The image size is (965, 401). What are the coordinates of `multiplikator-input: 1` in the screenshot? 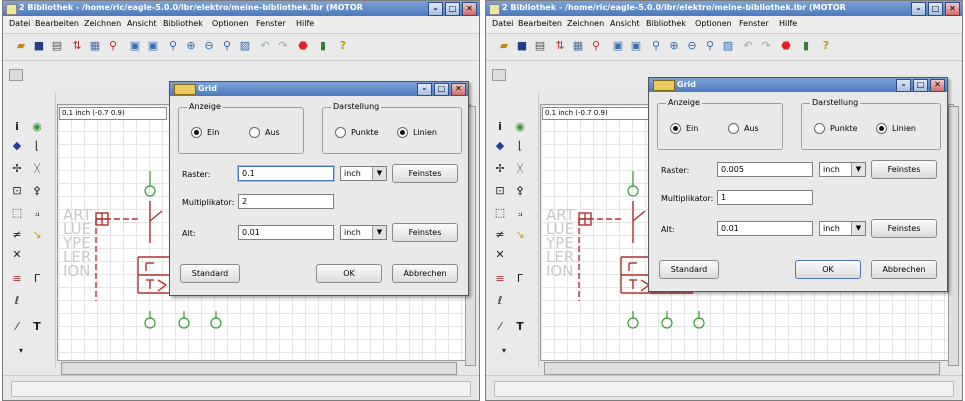 It's located at (765, 197).